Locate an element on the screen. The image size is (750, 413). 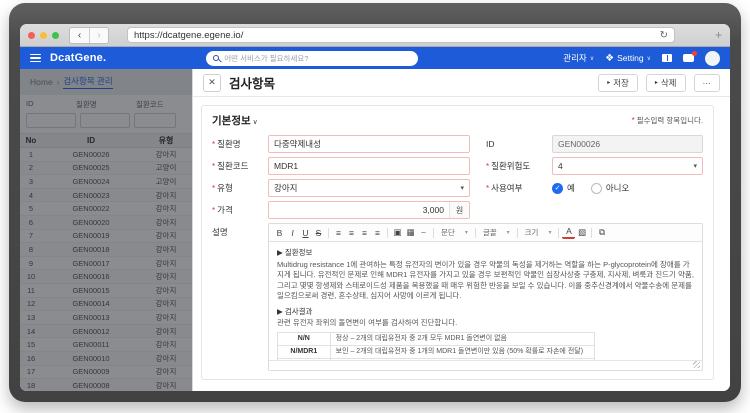
image-icon: ▣ is located at coordinates (397, 233).